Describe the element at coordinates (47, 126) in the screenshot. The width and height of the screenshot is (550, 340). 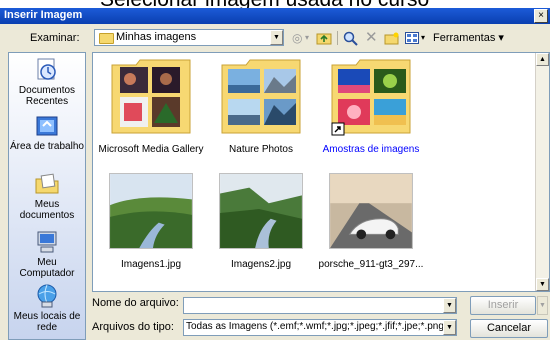
I see `desktop-icon` at that location.